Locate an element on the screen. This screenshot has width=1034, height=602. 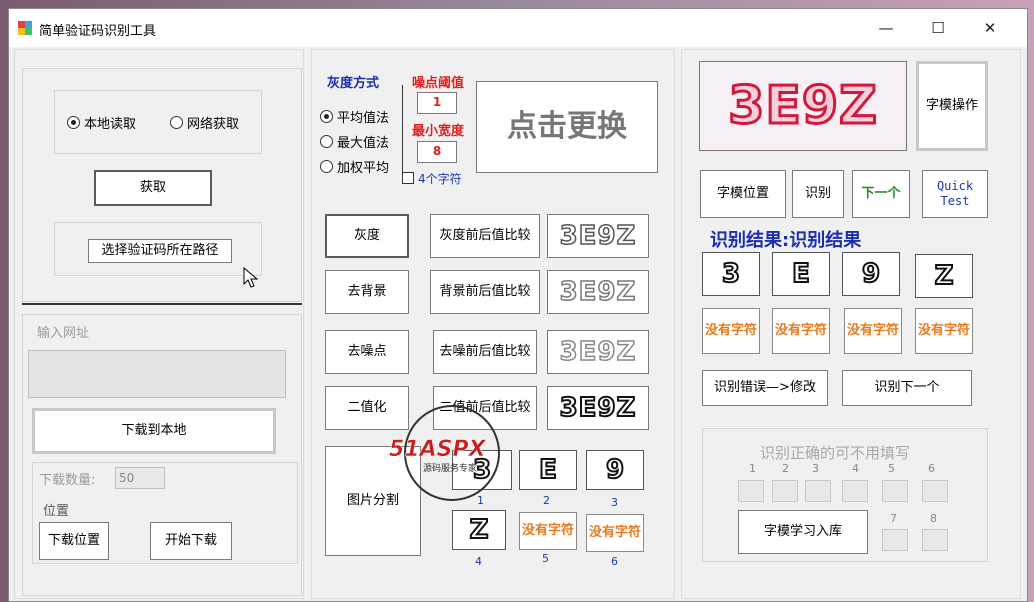
download-position-button: 下载位置 is located at coordinates (74, 541).